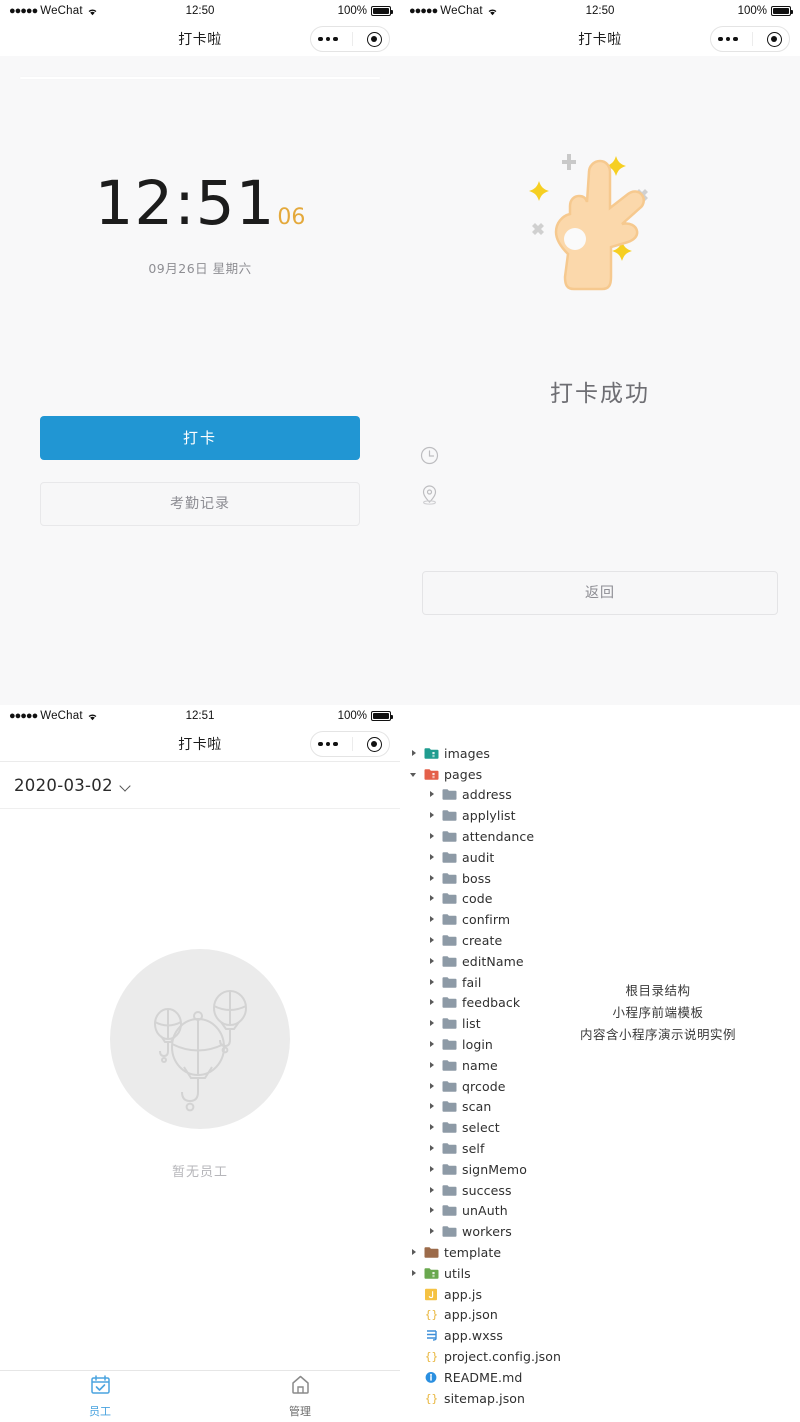 This screenshot has width=800, height=1422. What do you see at coordinates (605, 1377) in the screenshot?
I see `file-tree-item: README.md` at bounding box center [605, 1377].